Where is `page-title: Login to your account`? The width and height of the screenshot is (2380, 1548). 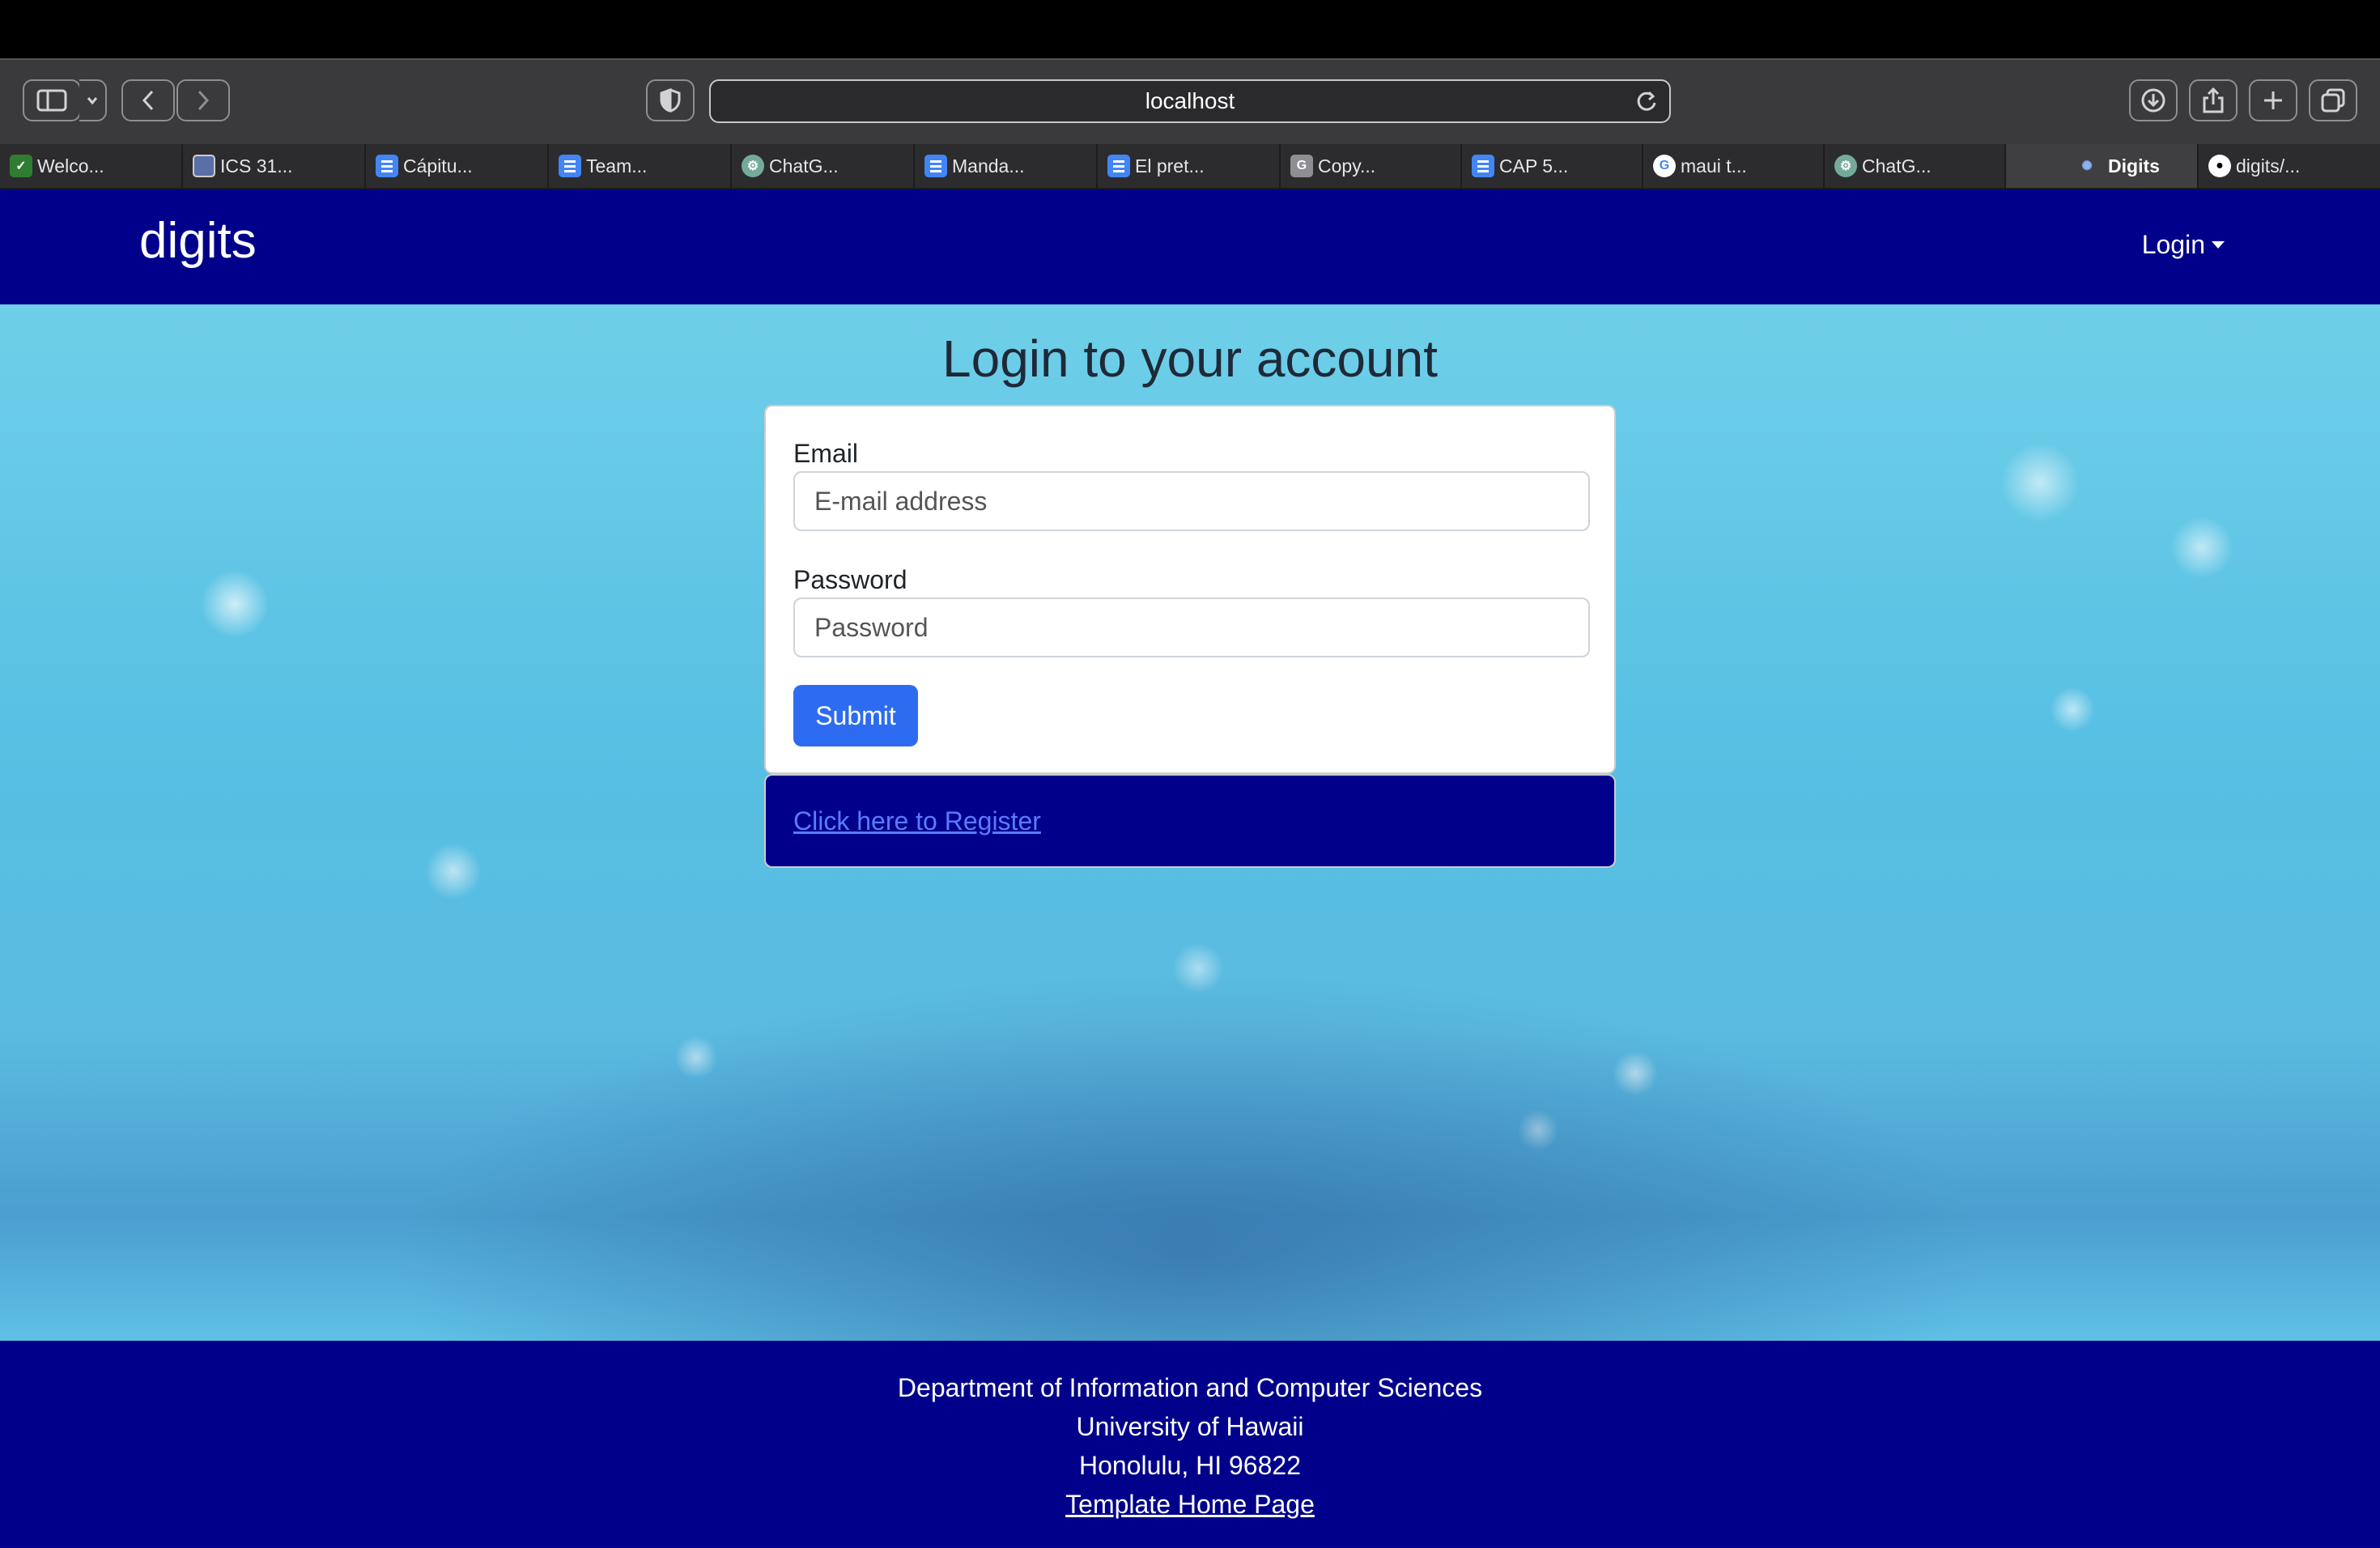 page-title: Login to your account is located at coordinates (1190, 359).